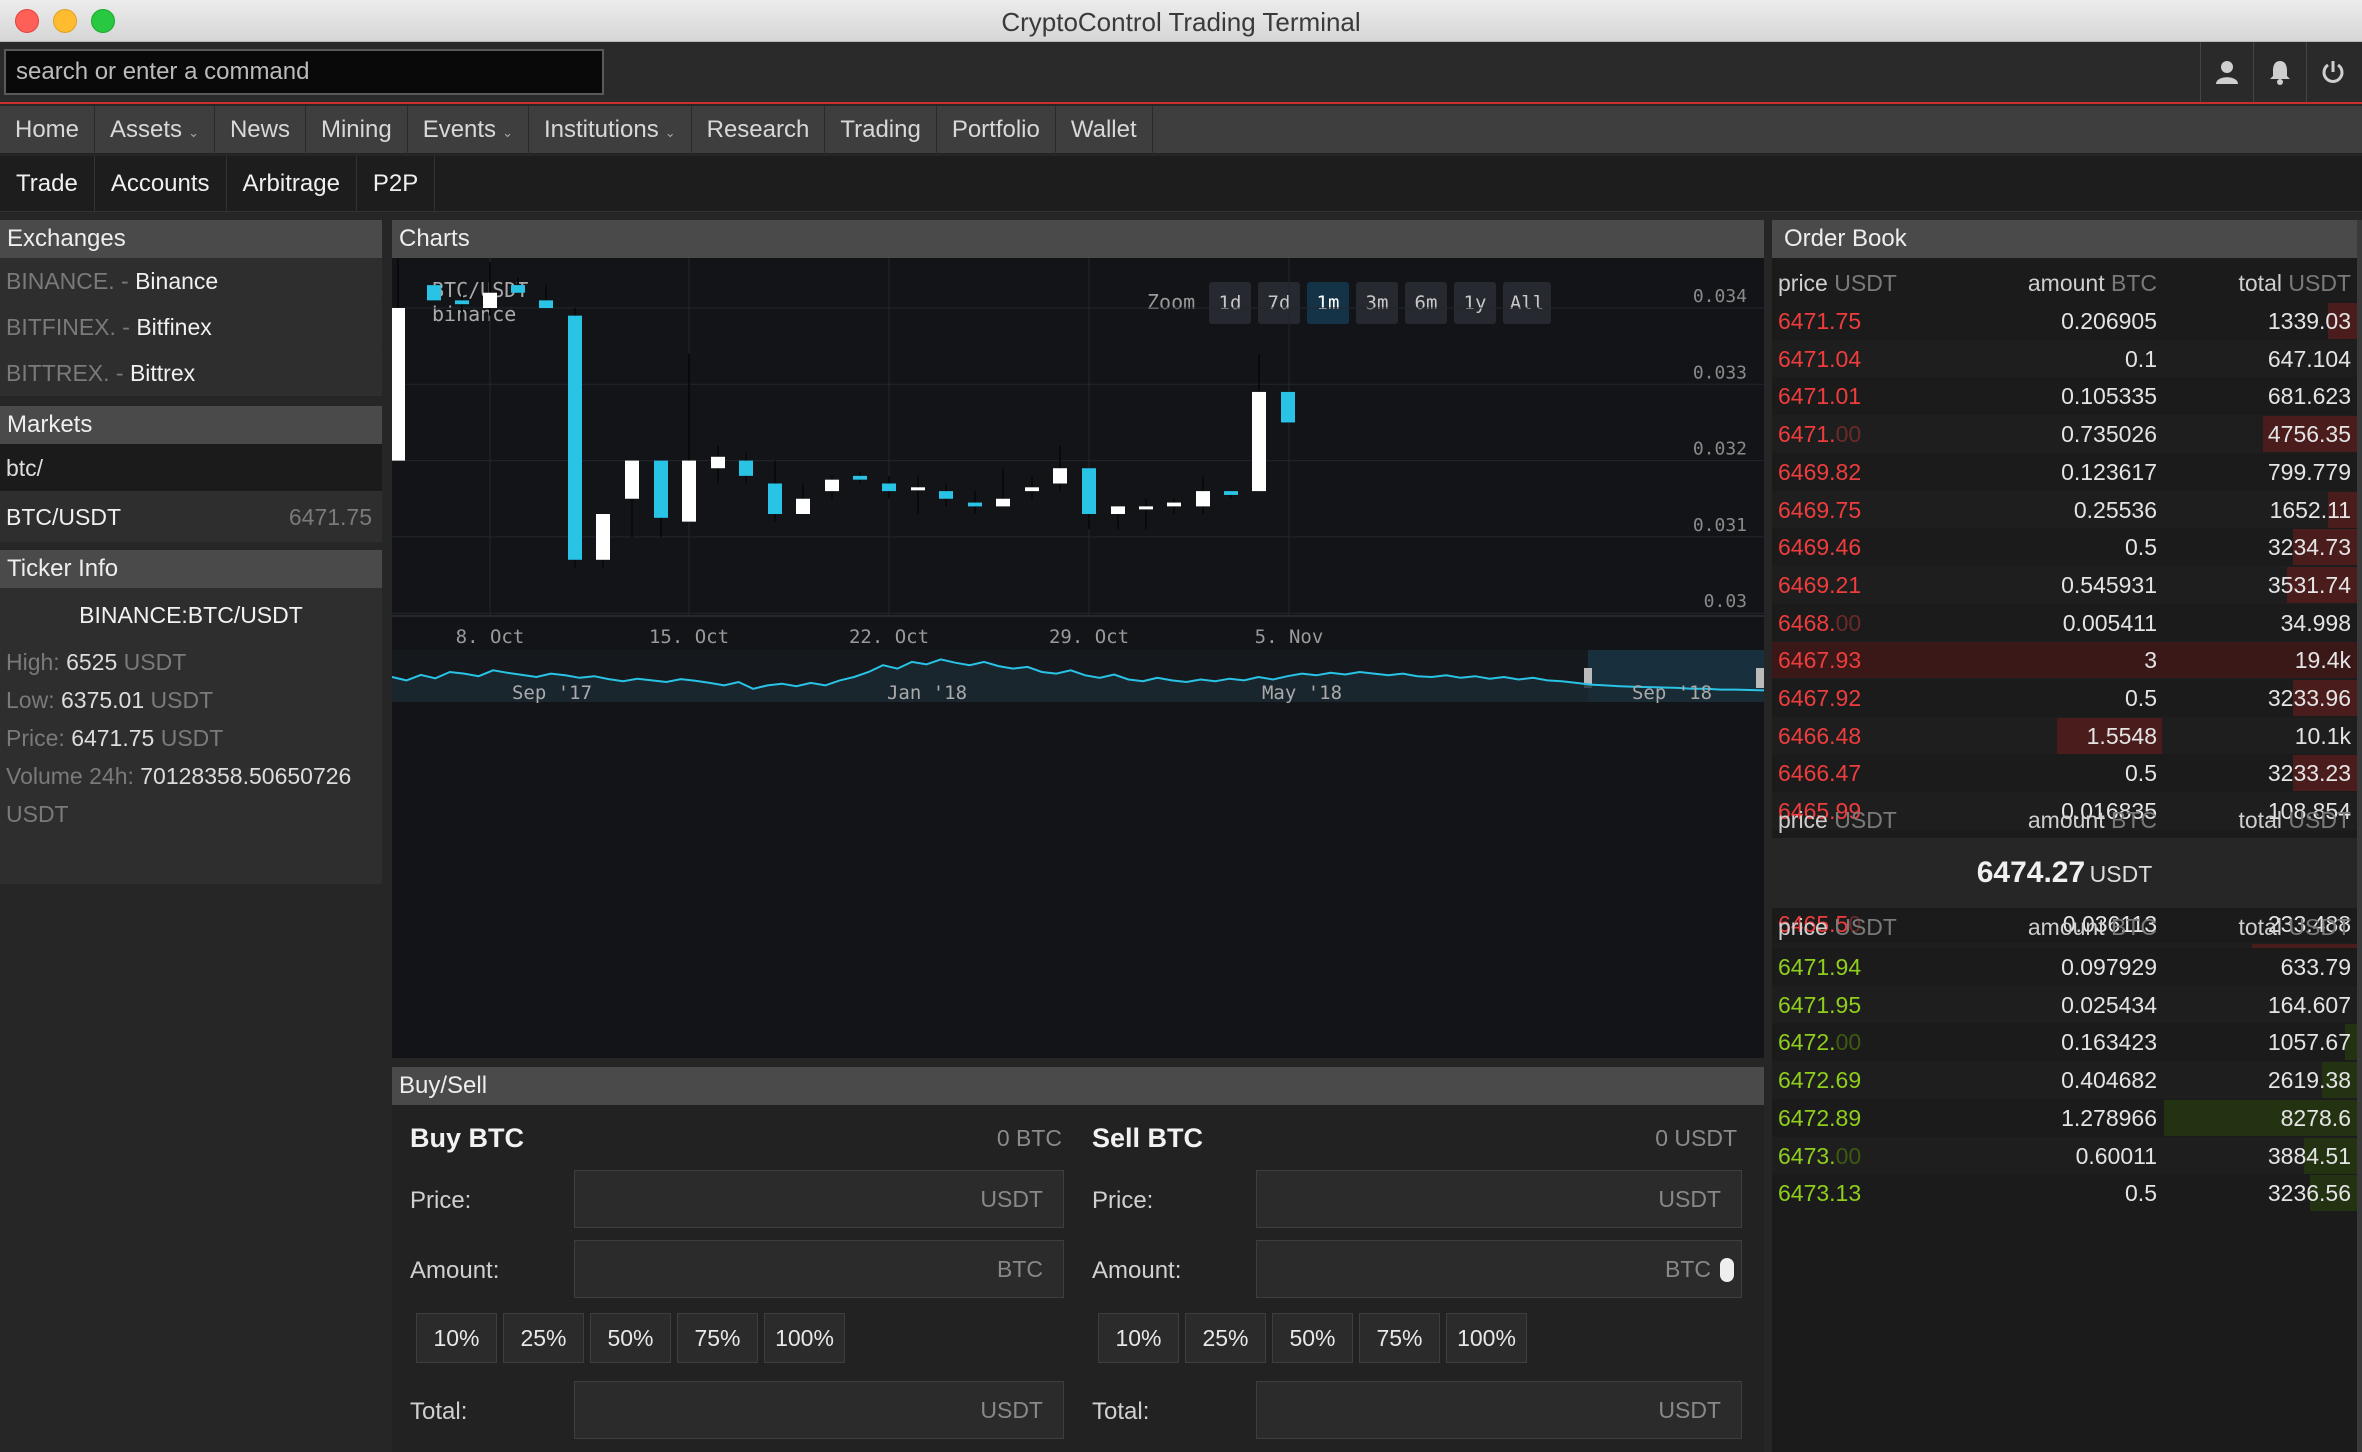 This screenshot has width=2362, height=1452. I want to click on nav-mining: Mining, so click(357, 130).